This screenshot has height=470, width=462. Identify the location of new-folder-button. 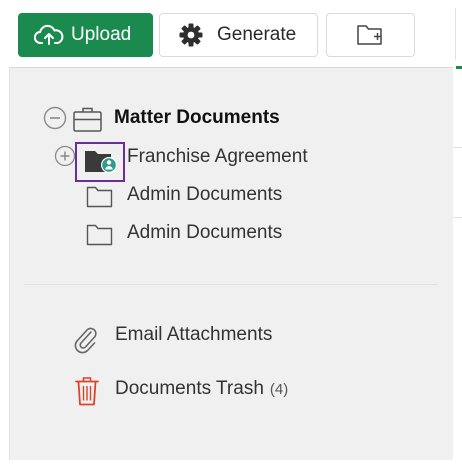
(370, 35).